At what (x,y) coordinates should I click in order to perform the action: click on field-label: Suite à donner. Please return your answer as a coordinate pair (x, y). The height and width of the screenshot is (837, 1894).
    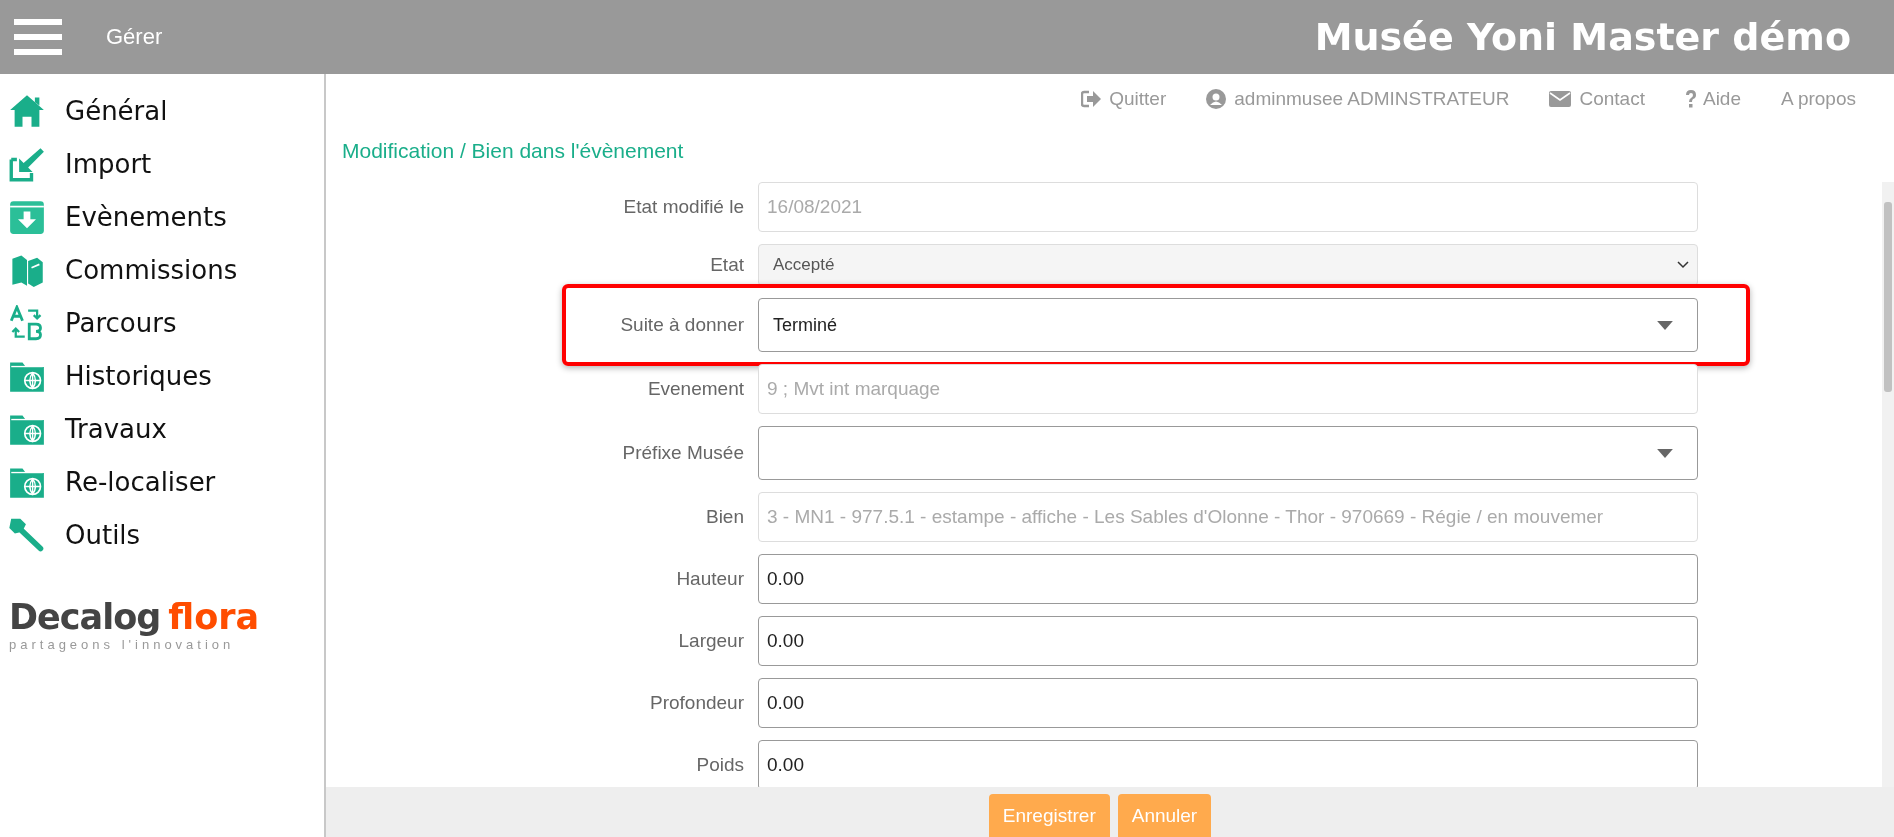
    Looking at the image, I should click on (681, 325).